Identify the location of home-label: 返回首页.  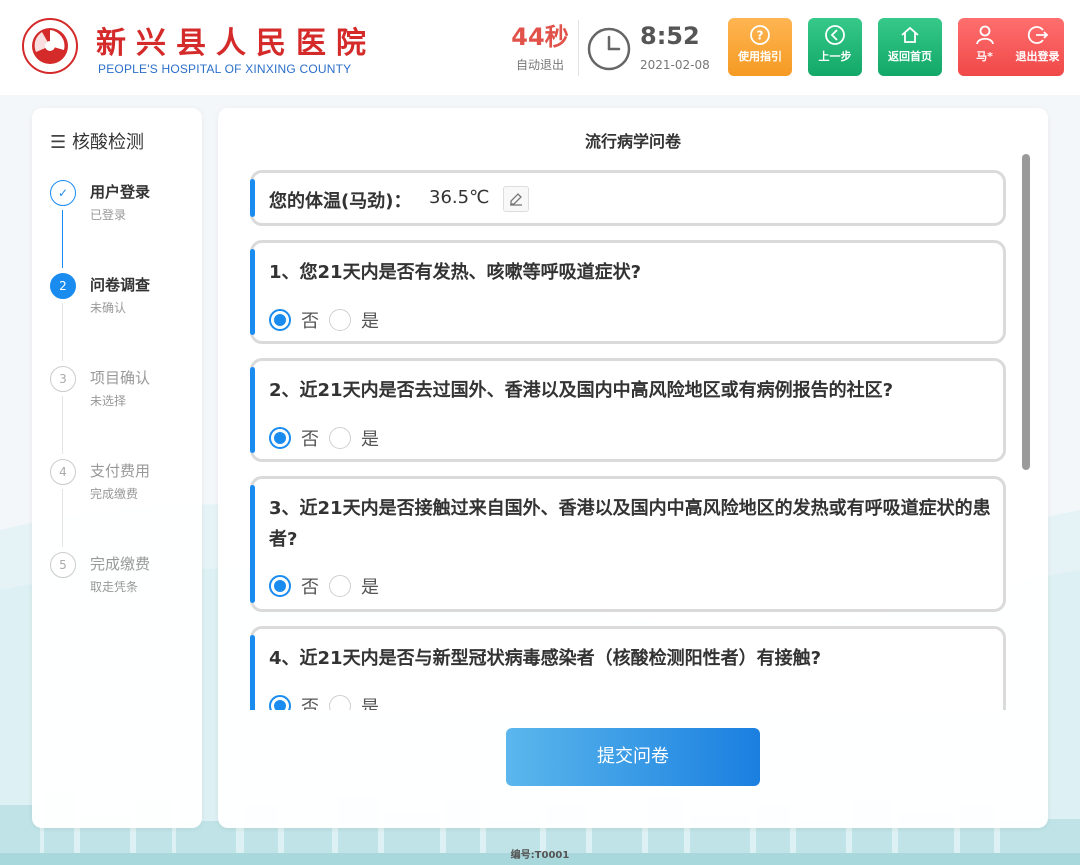
(910, 56).